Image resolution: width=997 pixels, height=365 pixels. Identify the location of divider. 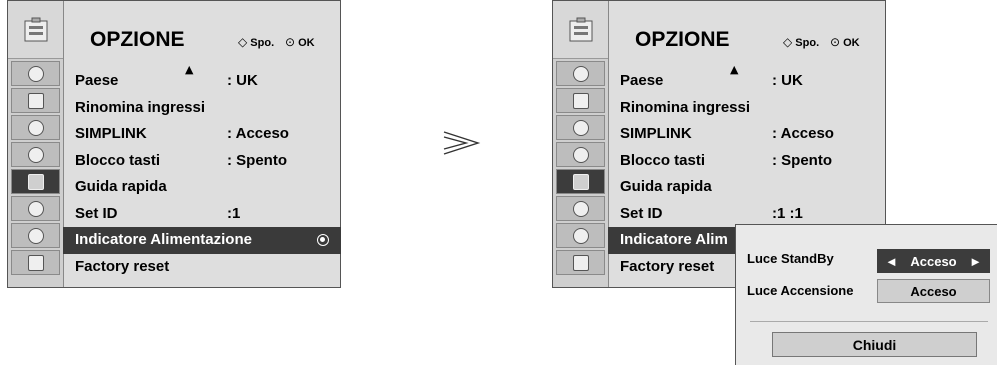
(869, 321).